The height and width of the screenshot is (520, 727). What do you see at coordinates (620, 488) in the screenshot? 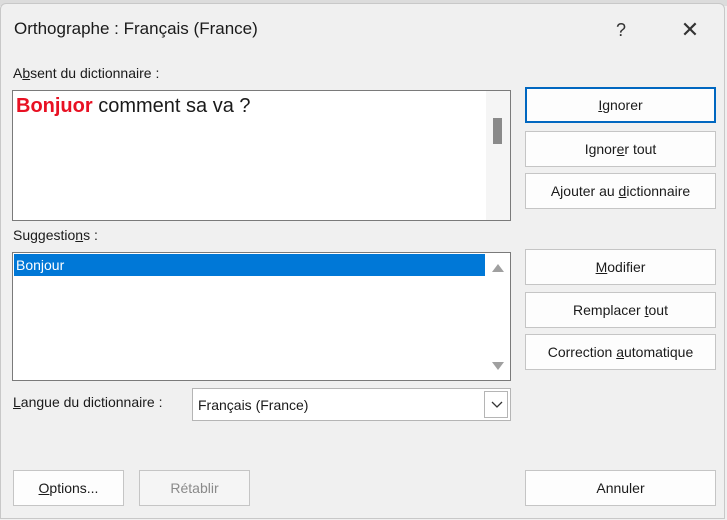
I see `cancel-button: Annuler` at bounding box center [620, 488].